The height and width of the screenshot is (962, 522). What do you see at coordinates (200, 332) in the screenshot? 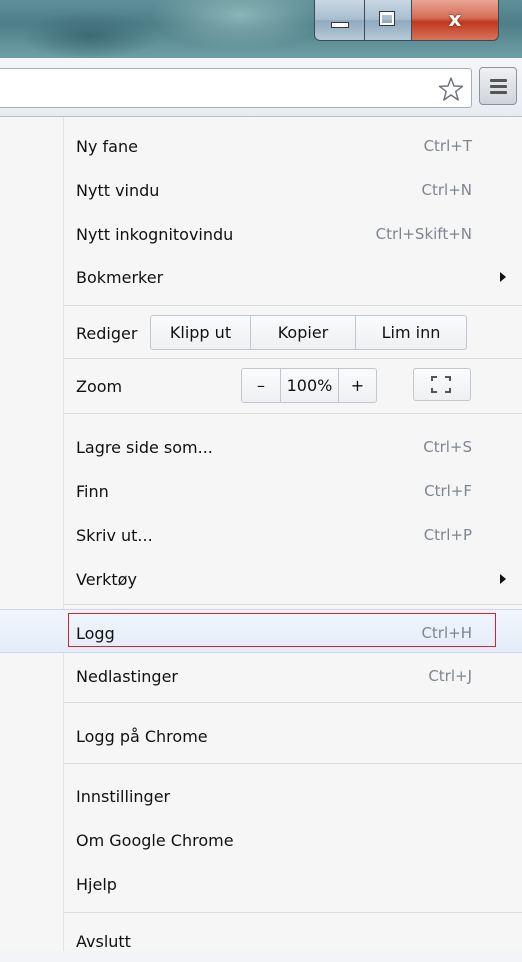
I see `cut-button: Klipp ut` at bounding box center [200, 332].